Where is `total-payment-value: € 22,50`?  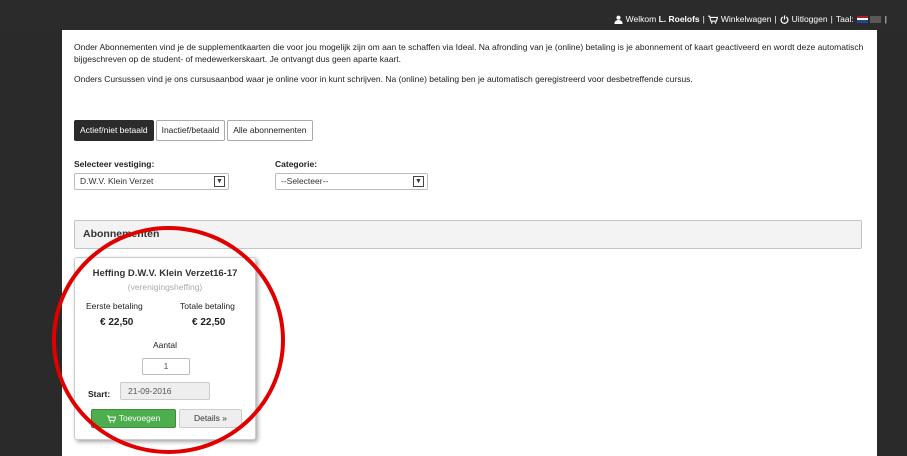 total-payment-value: € 22,50 is located at coordinates (209, 322).